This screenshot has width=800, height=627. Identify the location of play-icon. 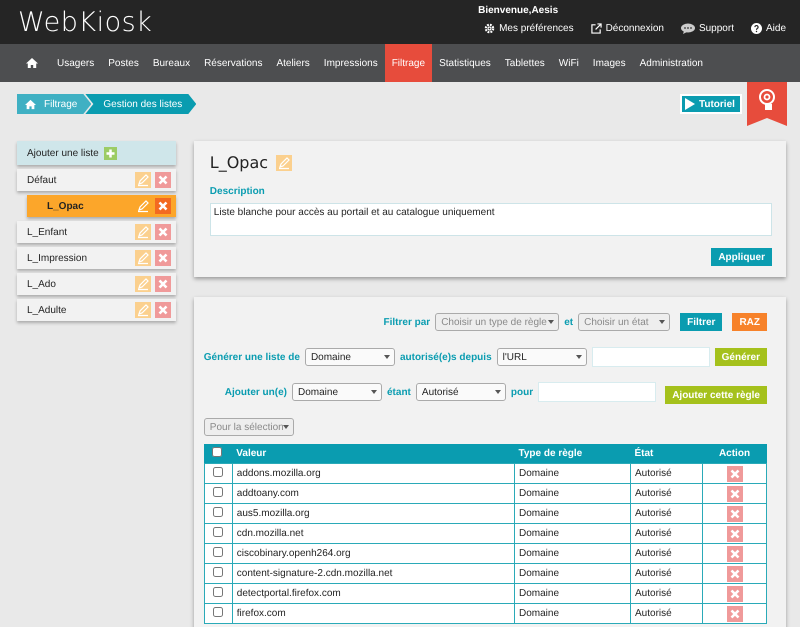
(690, 104).